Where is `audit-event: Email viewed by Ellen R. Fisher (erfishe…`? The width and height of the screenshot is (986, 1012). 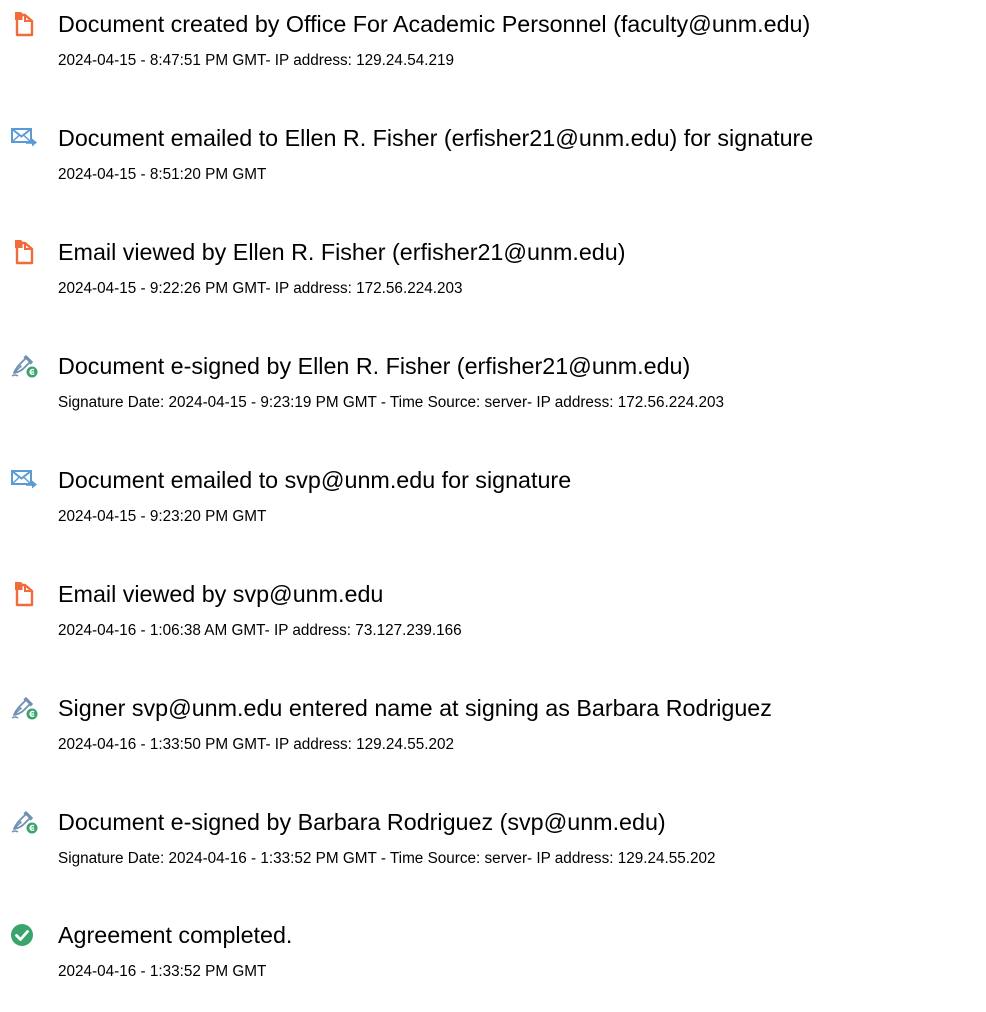
audit-event: Email viewed by Ellen R. Fisher (erfishe… is located at coordinates (493, 284).